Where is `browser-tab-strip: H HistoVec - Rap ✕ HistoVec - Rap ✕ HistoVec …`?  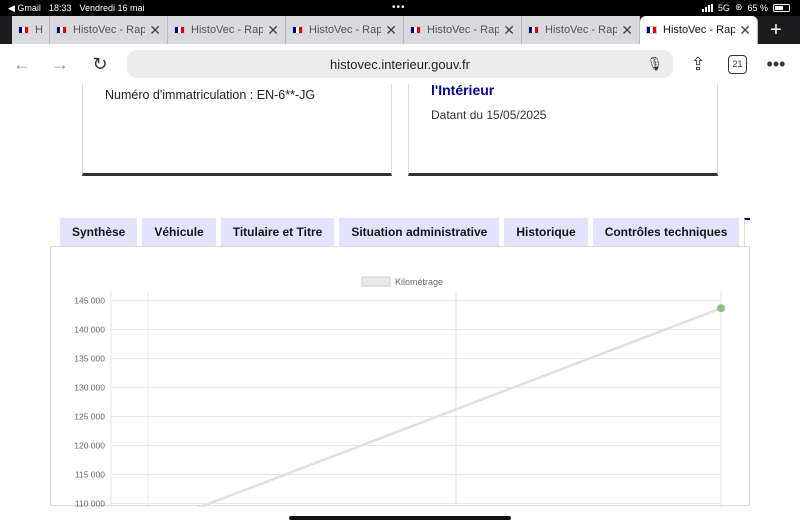
browser-tab-strip: H HistoVec - Rap ✕ HistoVec - Rap ✕ HistoVec … is located at coordinates (400, 30).